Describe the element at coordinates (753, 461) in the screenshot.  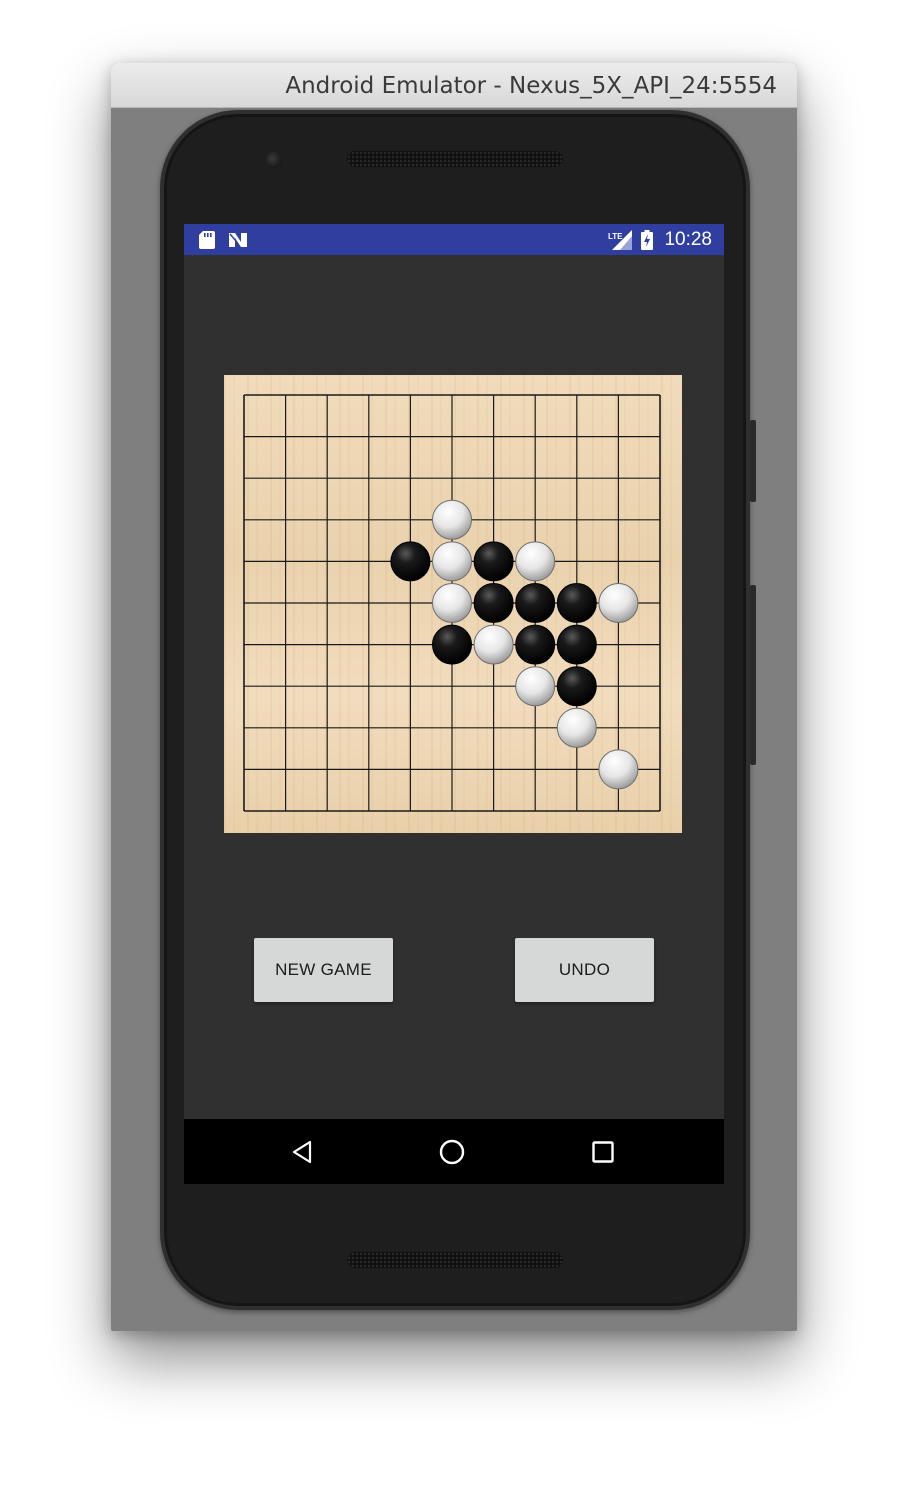
I see `power-button` at that location.